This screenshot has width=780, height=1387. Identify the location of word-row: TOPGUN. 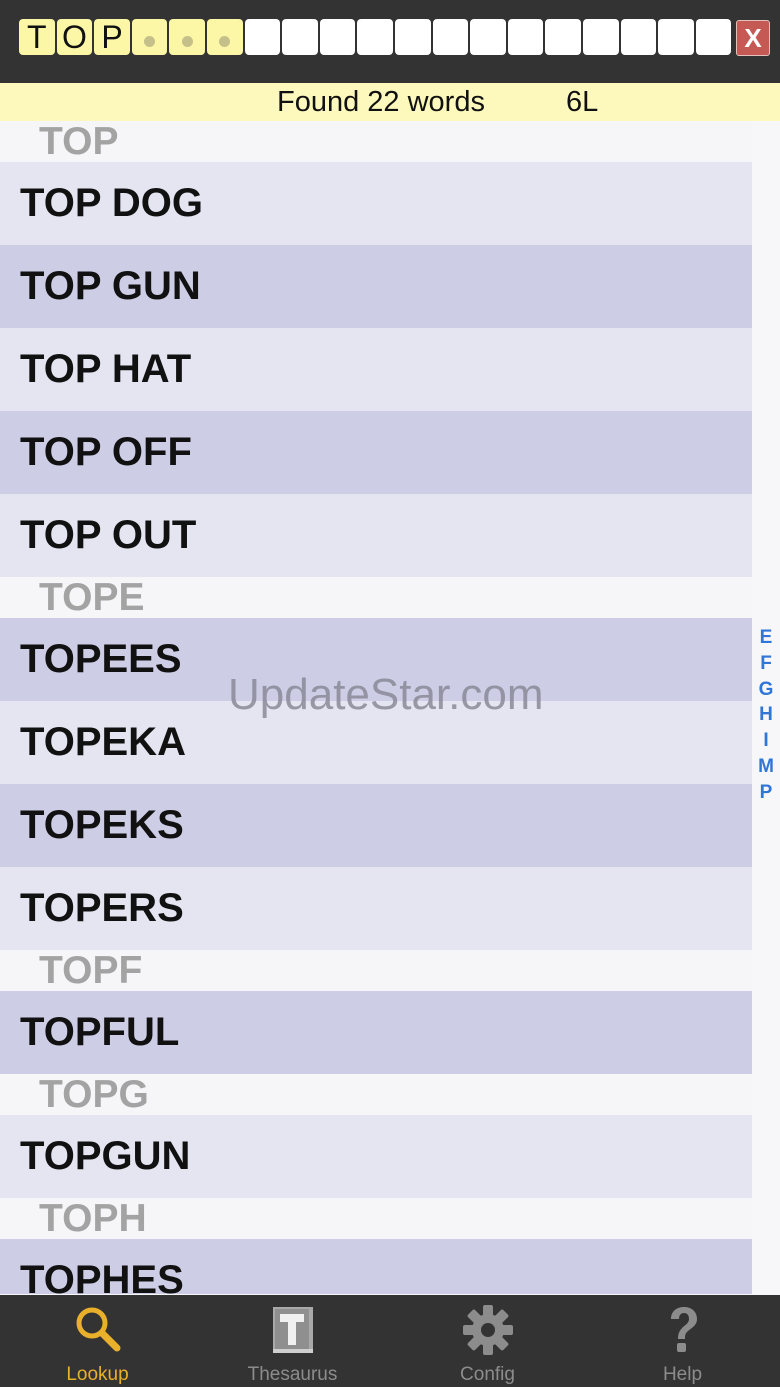
(376, 1156).